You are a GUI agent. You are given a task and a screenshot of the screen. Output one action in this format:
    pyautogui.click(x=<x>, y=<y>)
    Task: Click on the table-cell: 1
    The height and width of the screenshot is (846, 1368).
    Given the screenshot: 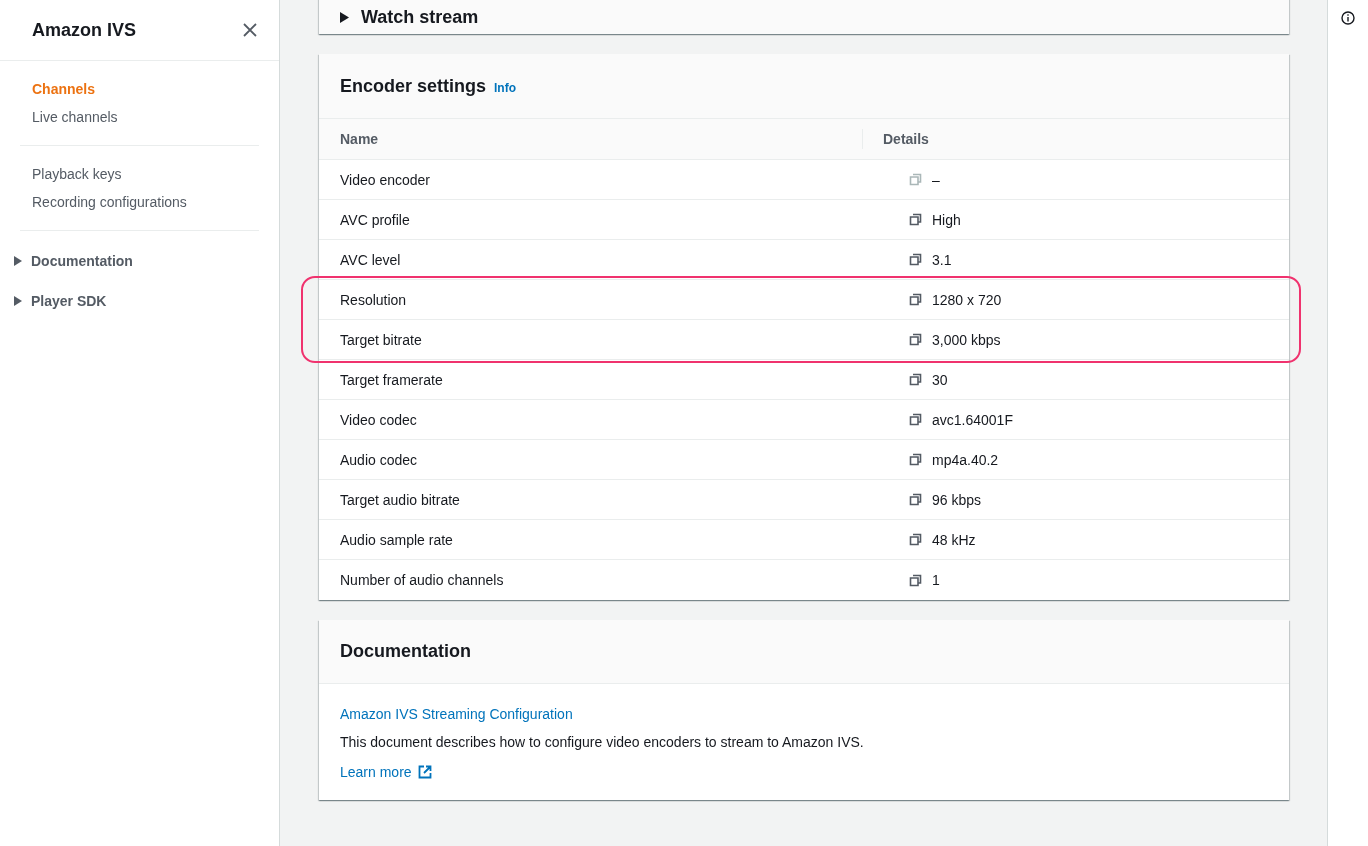 What is the action you would take?
    pyautogui.click(x=936, y=580)
    